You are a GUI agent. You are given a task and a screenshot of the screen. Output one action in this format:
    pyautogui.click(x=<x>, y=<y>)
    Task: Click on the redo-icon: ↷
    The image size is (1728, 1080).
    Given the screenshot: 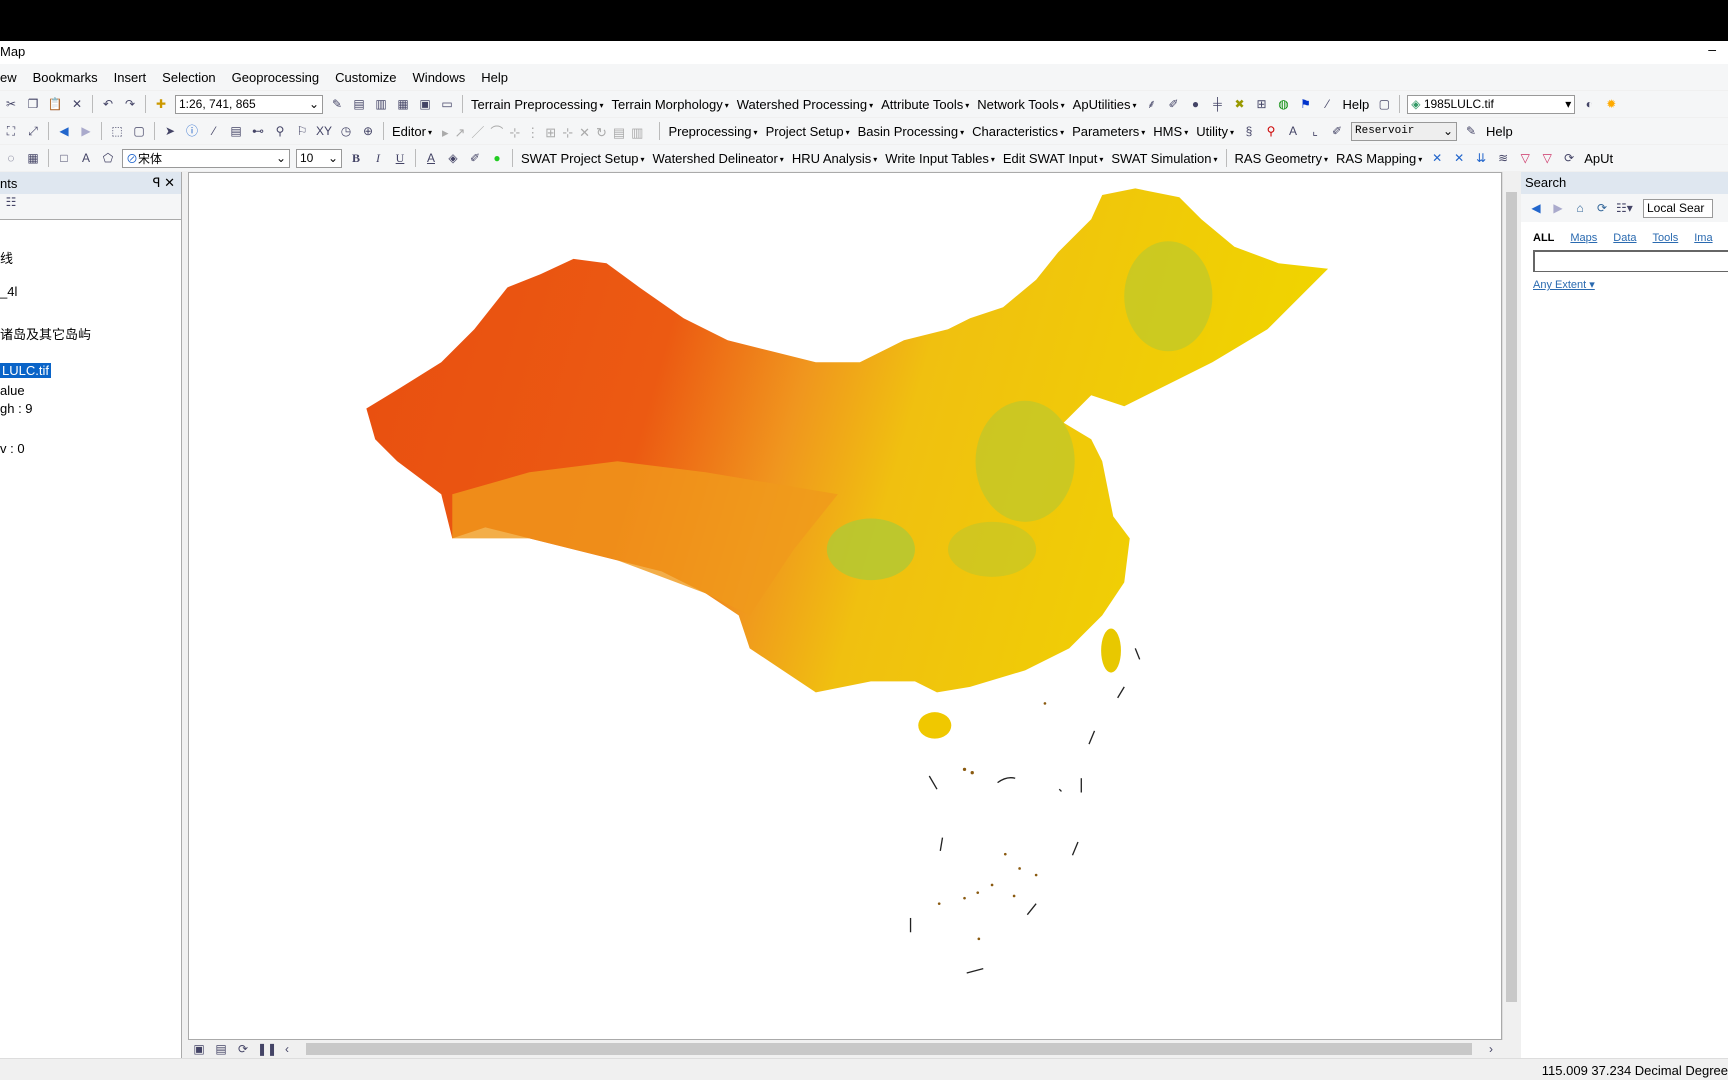 What is the action you would take?
    pyautogui.click(x=130, y=104)
    